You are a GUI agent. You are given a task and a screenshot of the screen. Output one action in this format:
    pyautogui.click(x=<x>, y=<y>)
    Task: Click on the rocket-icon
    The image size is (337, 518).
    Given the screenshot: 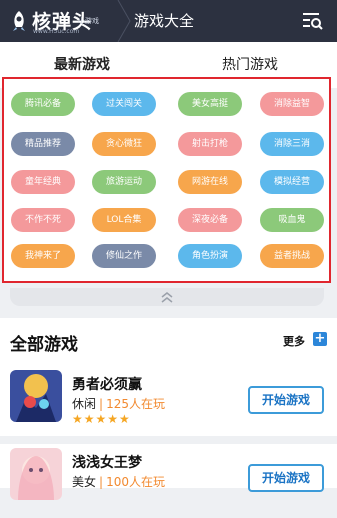 What is the action you would take?
    pyautogui.click(x=19, y=21)
    